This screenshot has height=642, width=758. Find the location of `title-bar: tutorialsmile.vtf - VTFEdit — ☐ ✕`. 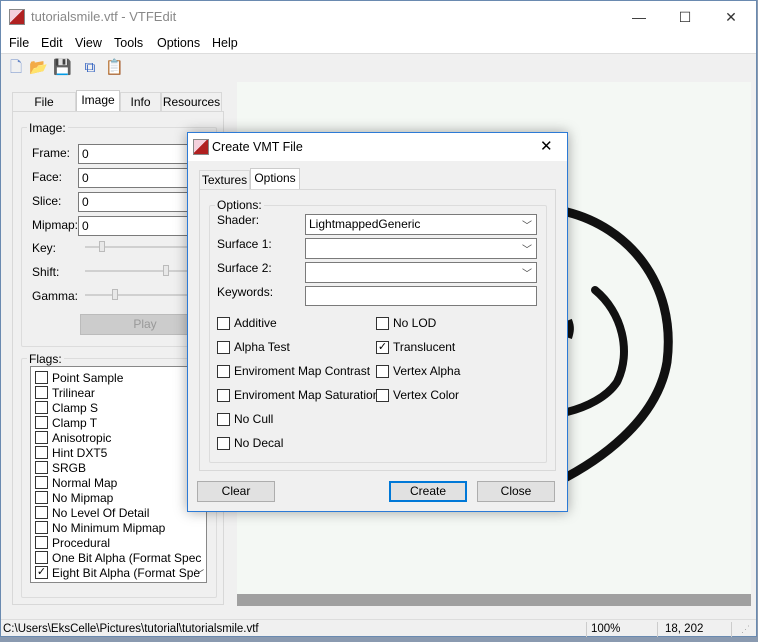

title-bar: tutorialsmile.vtf - VTFEdit — ☐ ✕ is located at coordinates (378, 17).